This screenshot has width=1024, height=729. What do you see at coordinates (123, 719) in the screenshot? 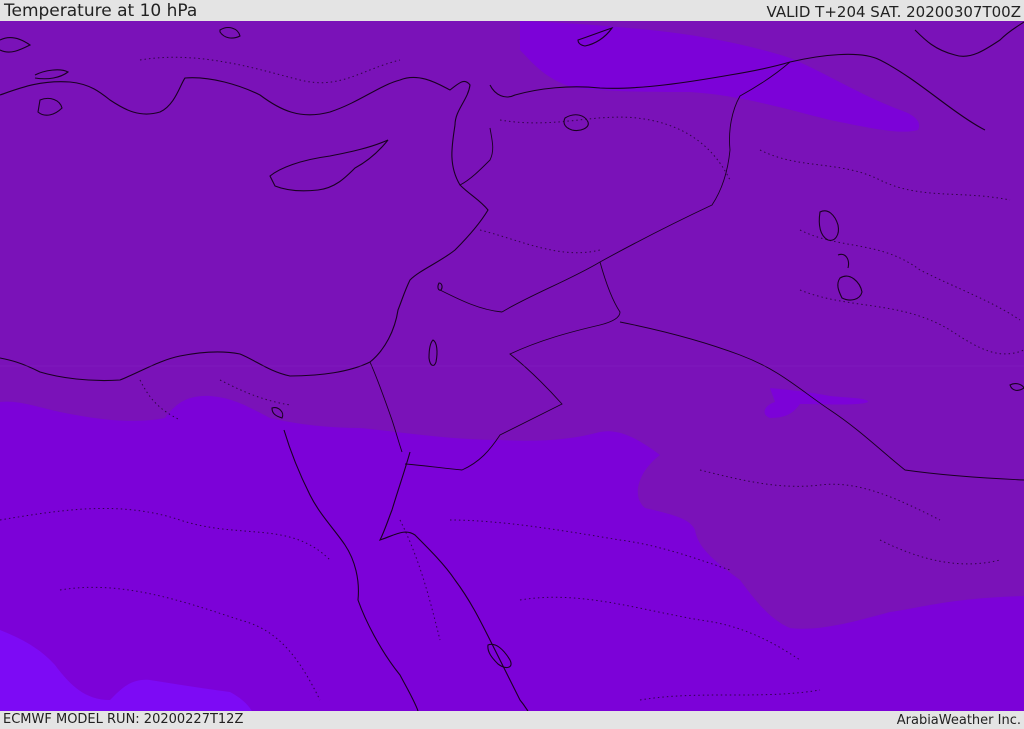
I see `model-run-label: ECMWF MODEL RUN: 20200227T12Z` at bounding box center [123, 719].